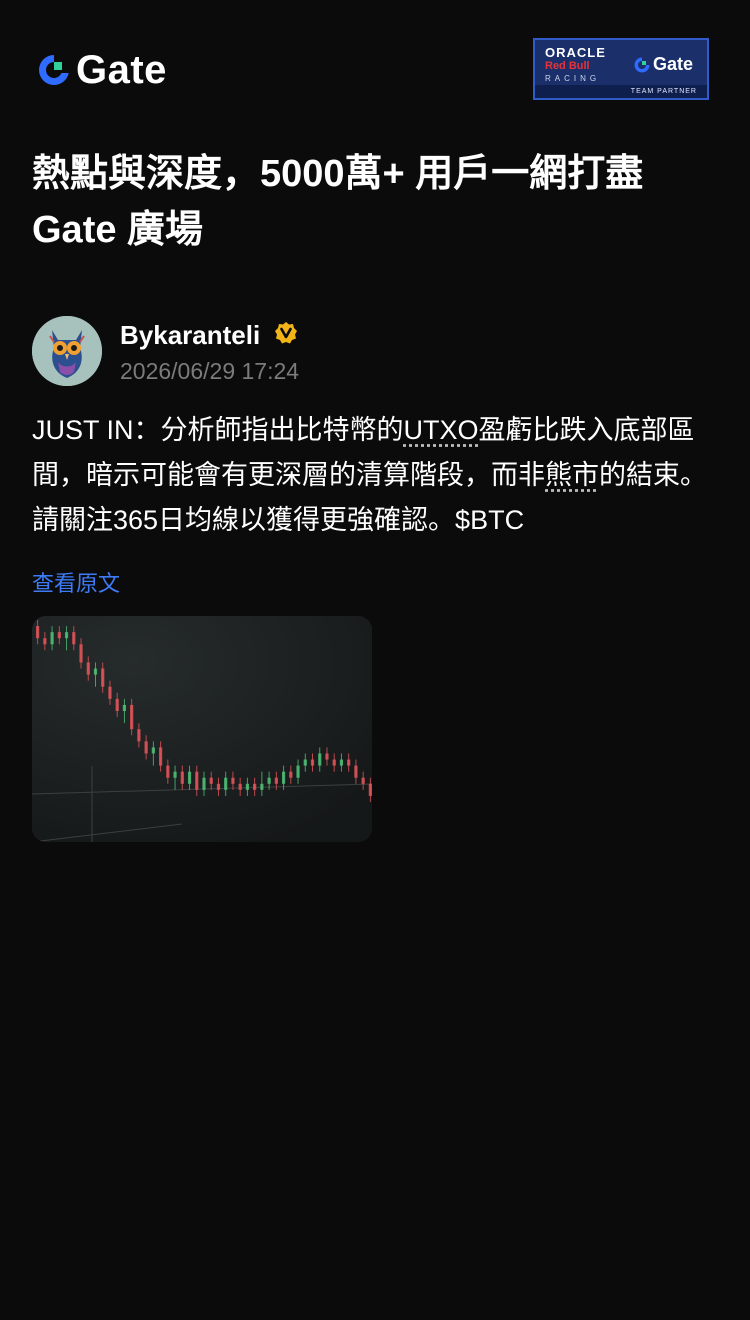 The image size is (750, 1320). What do you see at coordinates (121, 70) in the screenshot?
I see `brand-name: Gate` at bounding box center [121, 70].